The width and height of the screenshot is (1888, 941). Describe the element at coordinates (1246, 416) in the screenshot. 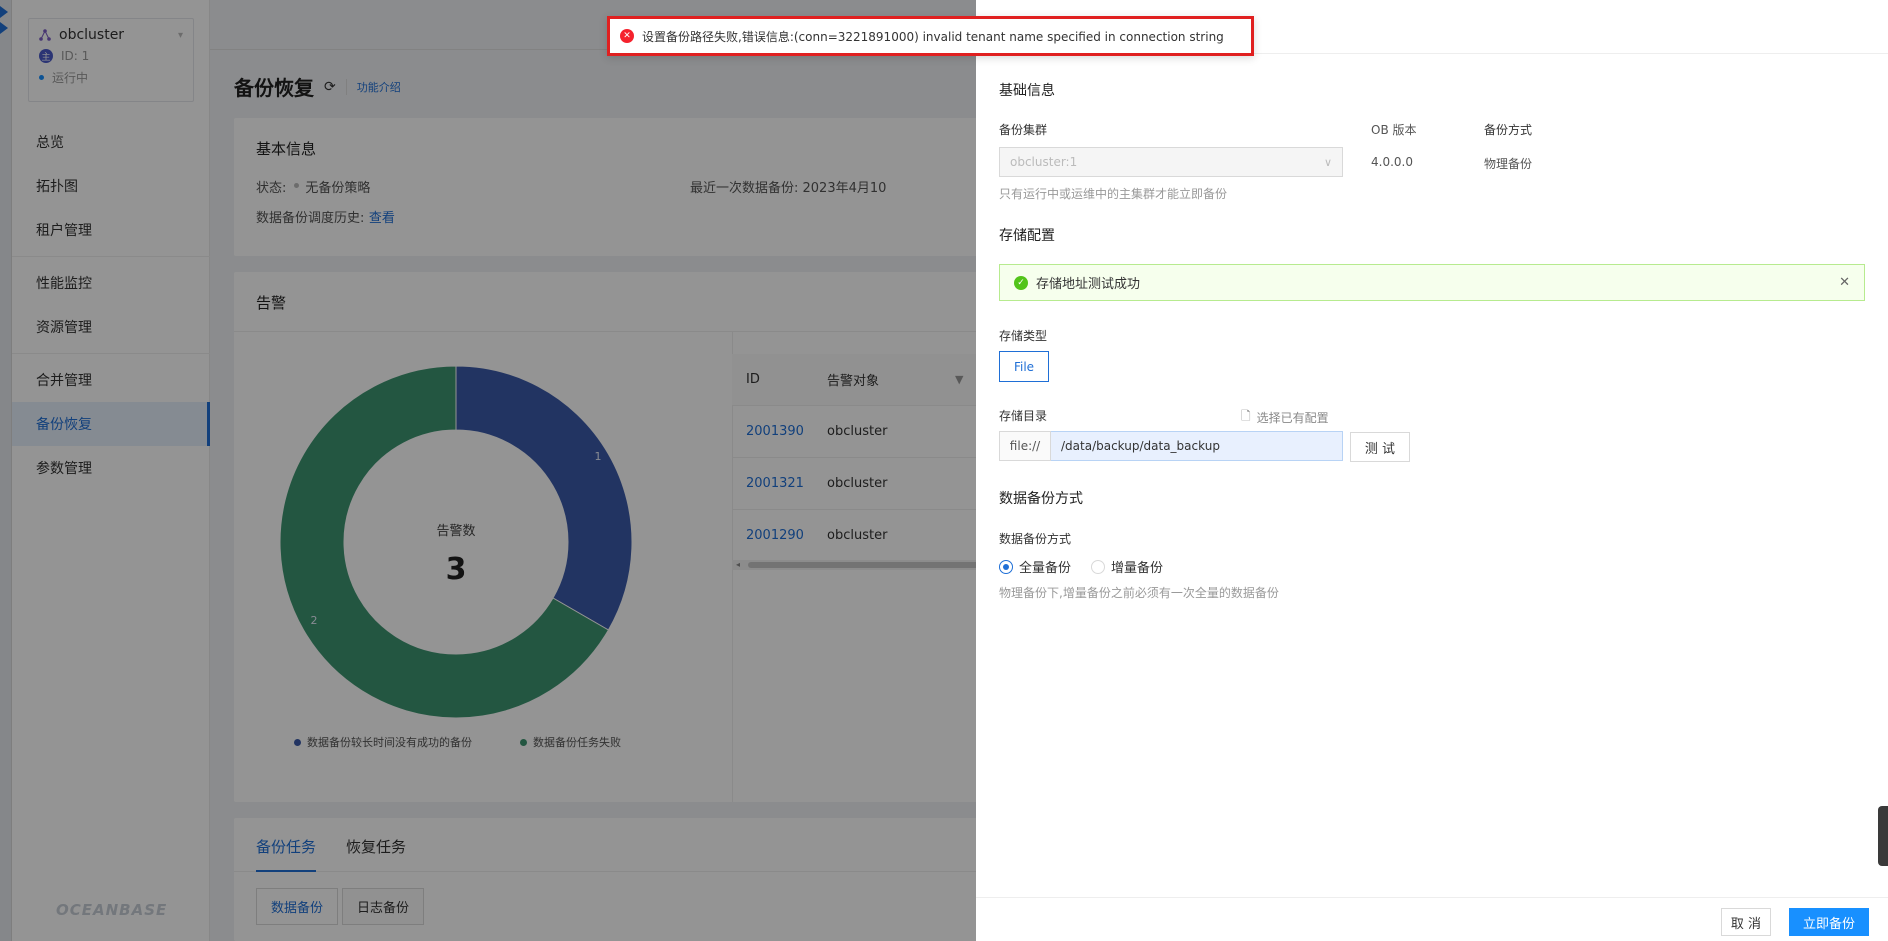

I see `file-add-icon: 🗋` at that location.